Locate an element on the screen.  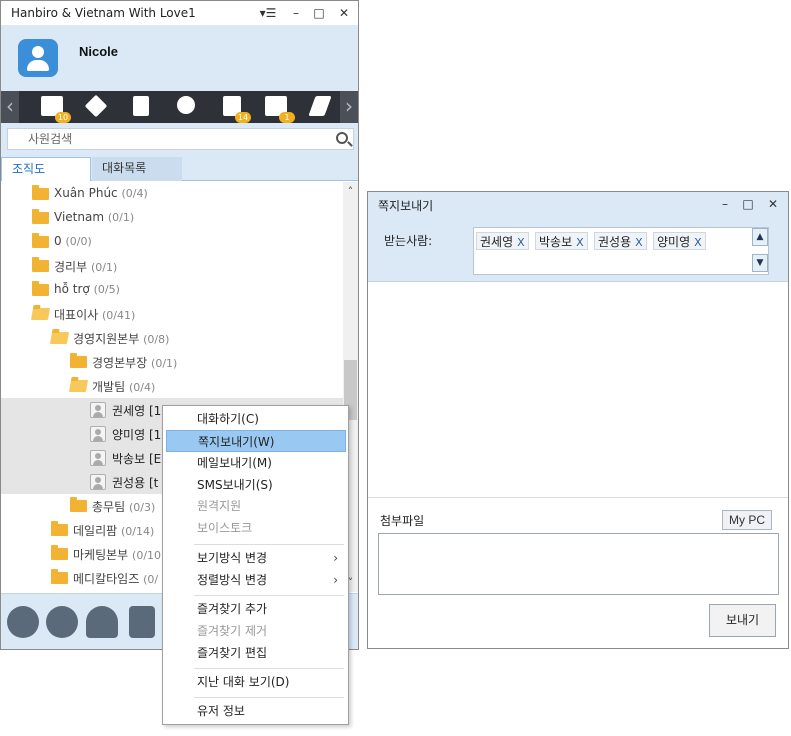
contacts-icon is located at coordinates (23, 622).